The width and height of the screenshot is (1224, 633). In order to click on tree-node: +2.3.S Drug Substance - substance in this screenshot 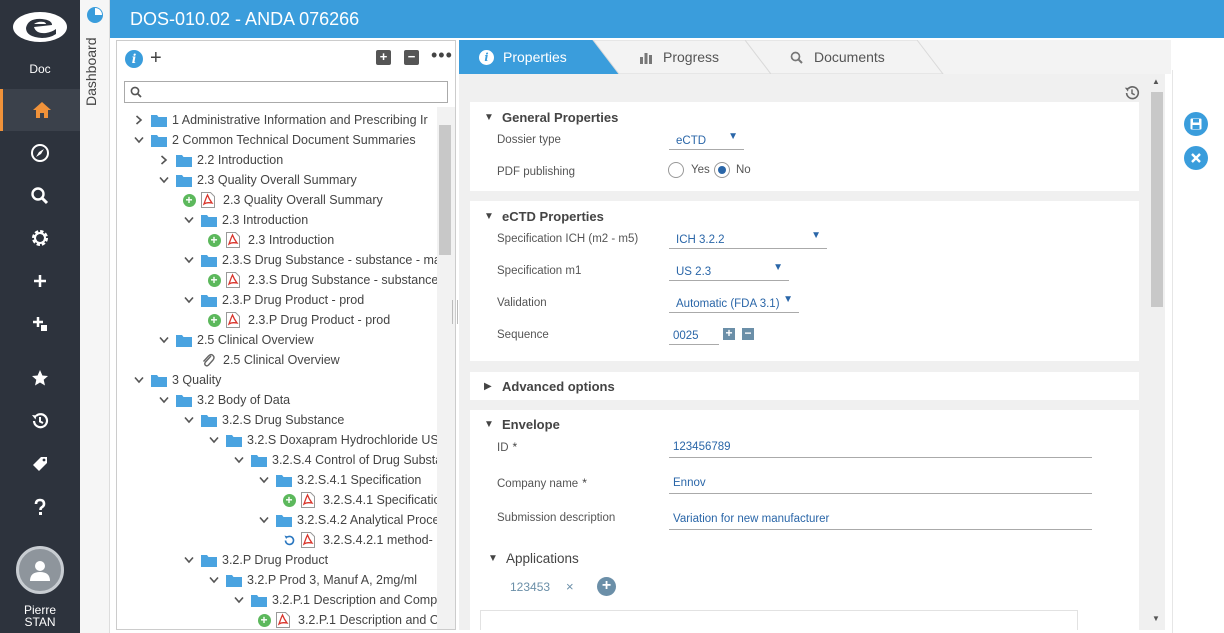, I will do `click(322, 280)`.